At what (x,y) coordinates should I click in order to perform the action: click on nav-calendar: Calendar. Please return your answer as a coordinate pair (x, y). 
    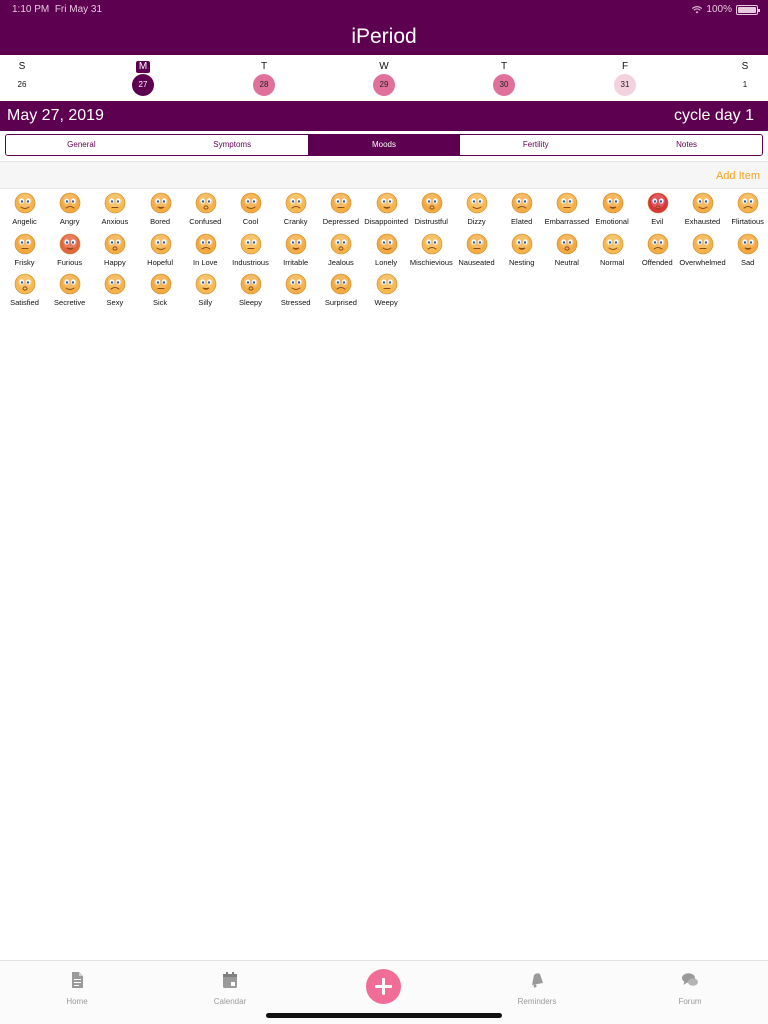
    Looking at the image, I should click on (230, 988).